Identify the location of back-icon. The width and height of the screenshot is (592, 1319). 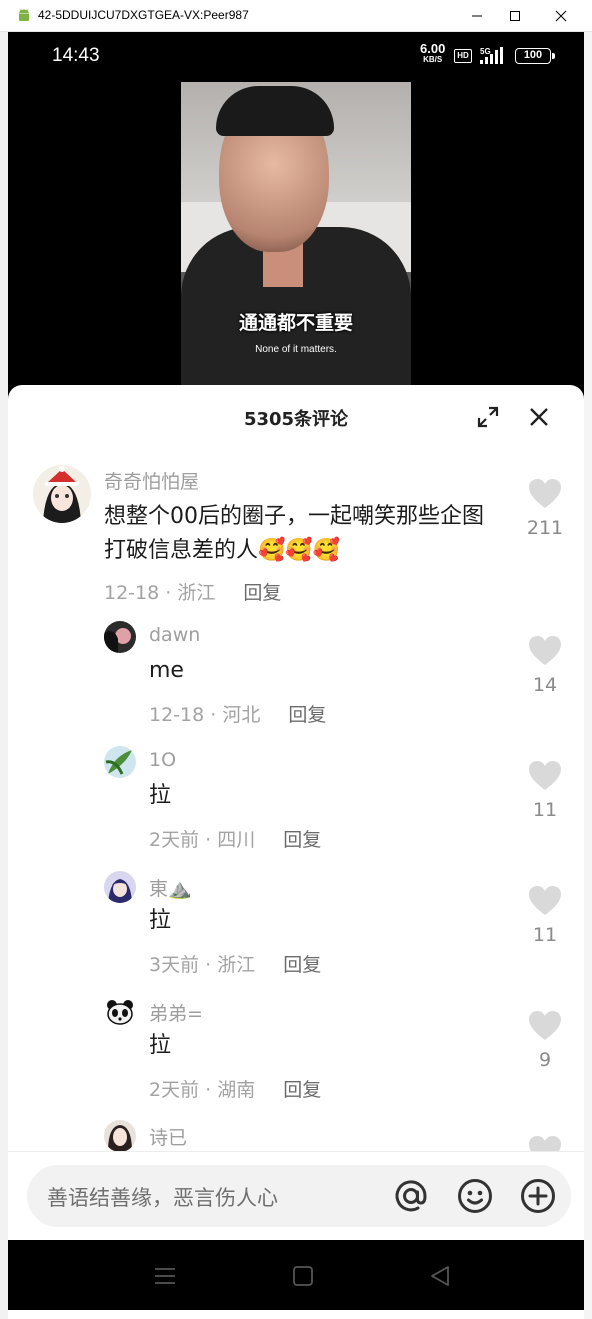
(440, 1276).